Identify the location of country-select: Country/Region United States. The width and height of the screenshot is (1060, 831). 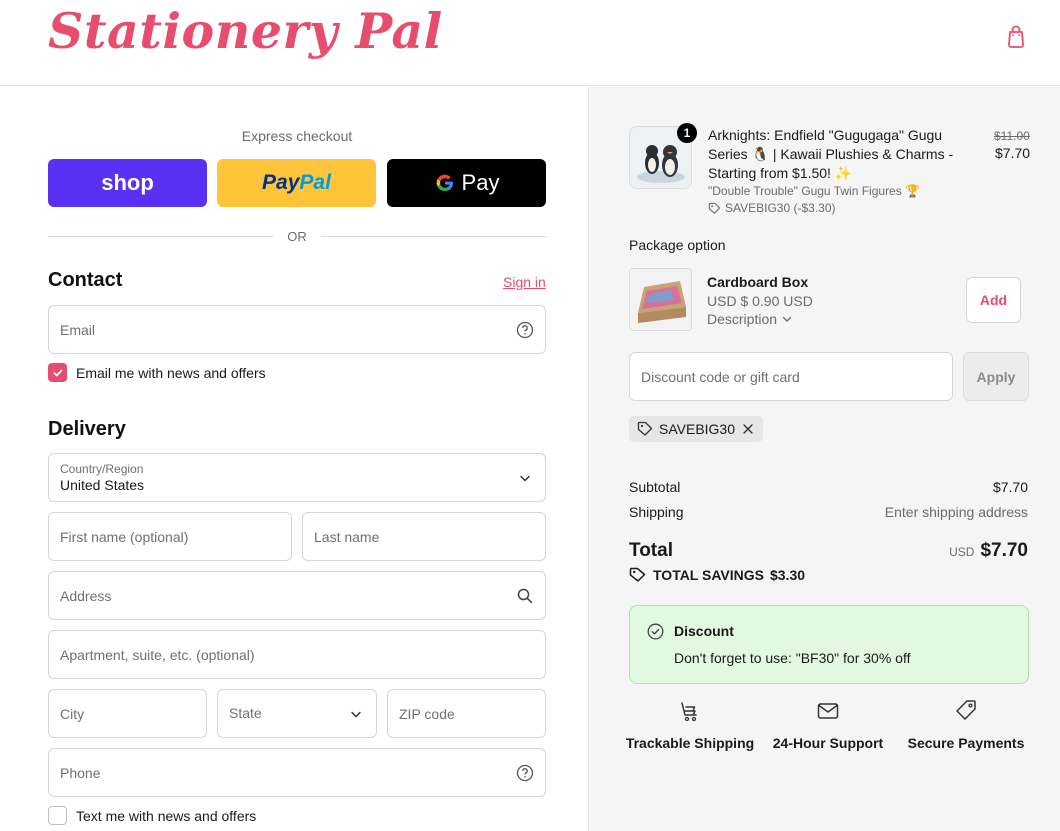
(297, 477).